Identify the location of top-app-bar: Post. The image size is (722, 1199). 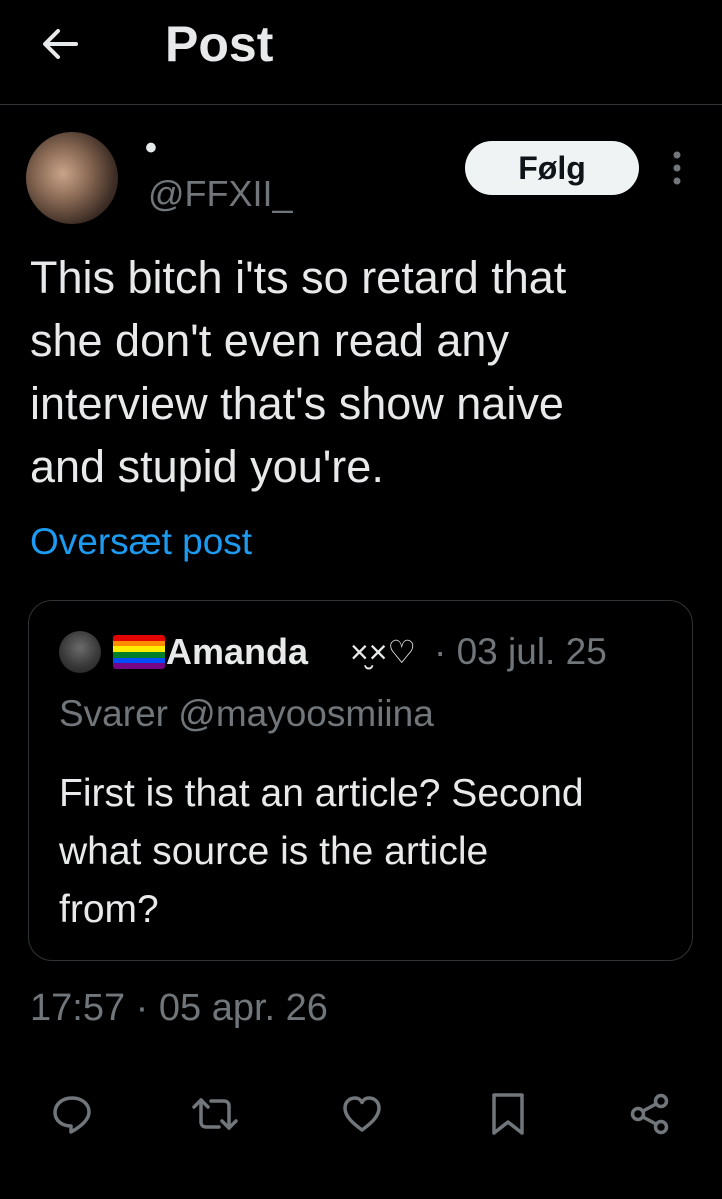
(361, 52).